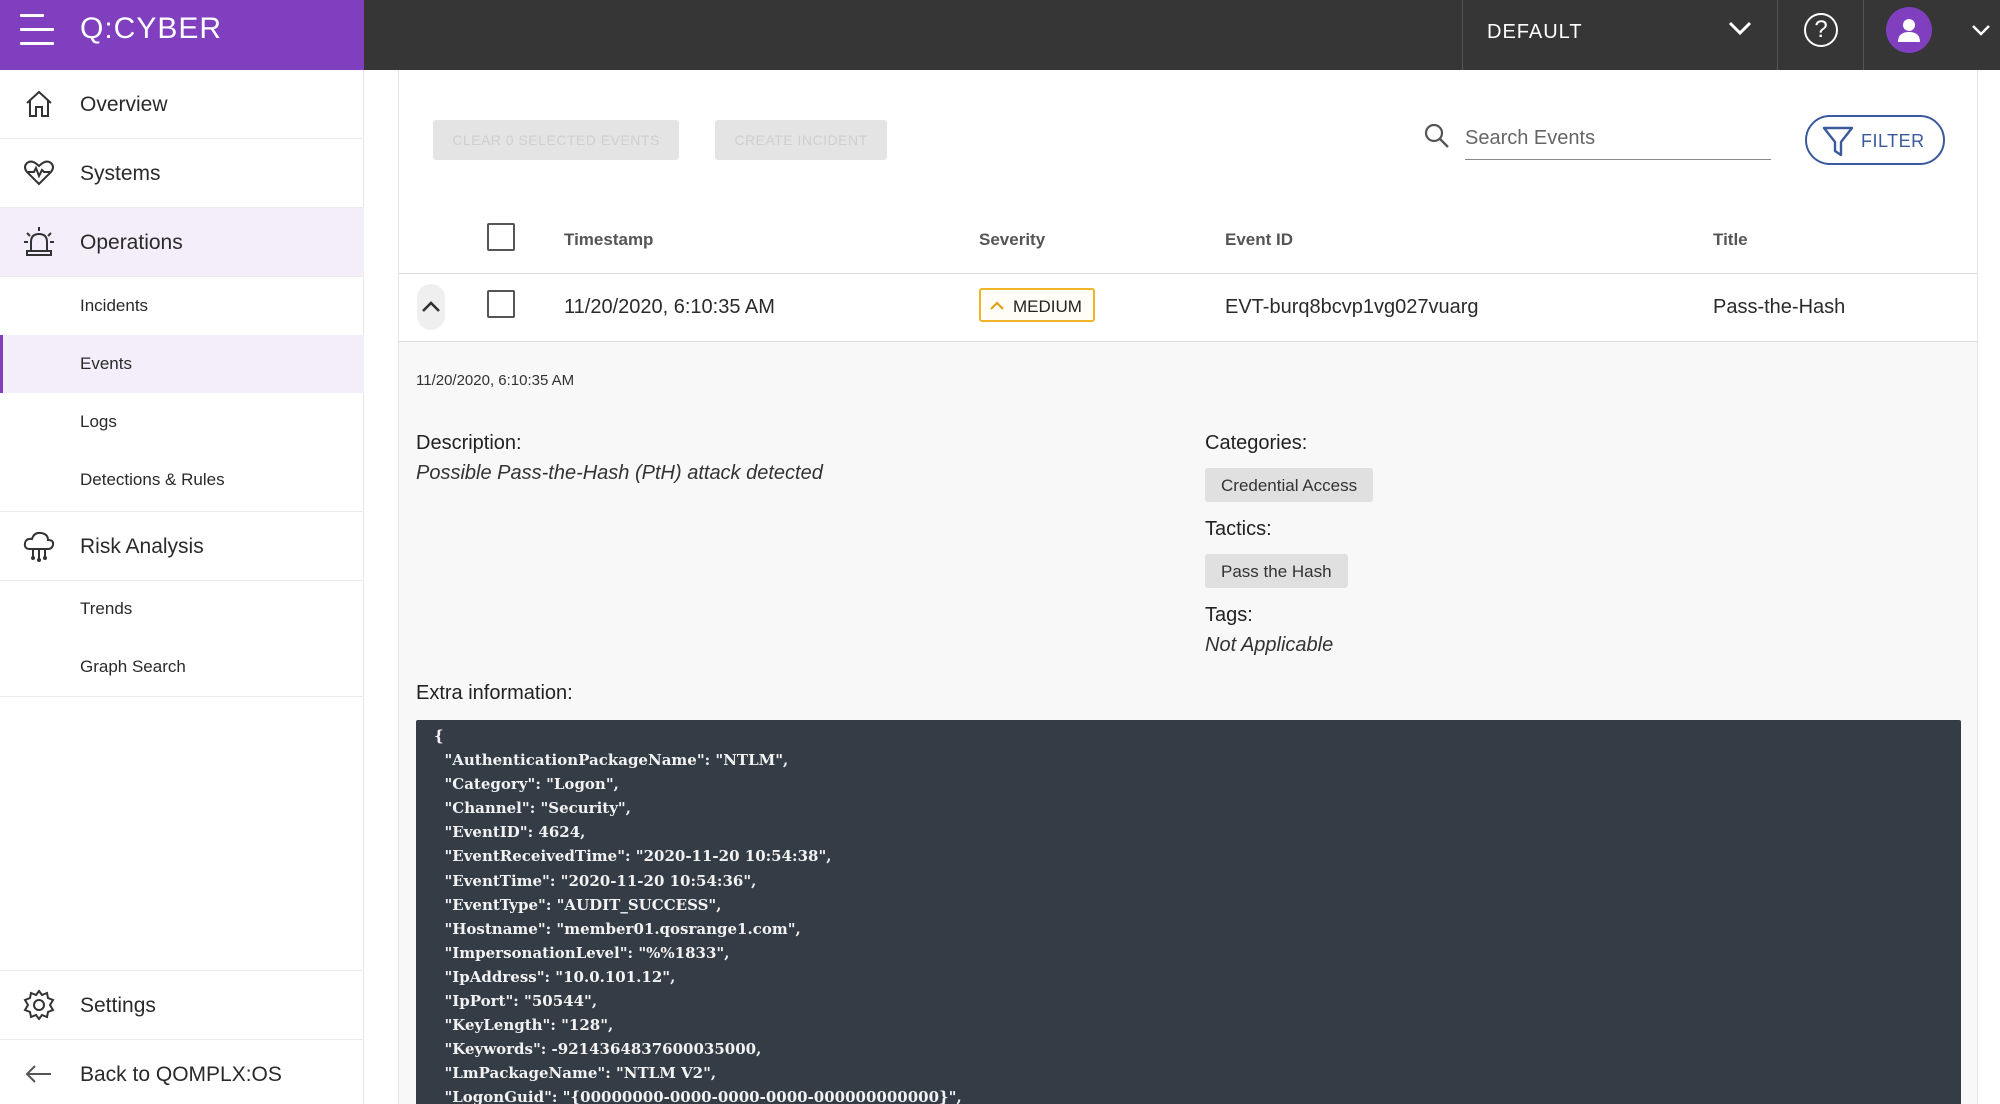 The height and width of the screenshot is (1104, 2000). I want to click on tags-label: Tags:, so click(1229, 615).